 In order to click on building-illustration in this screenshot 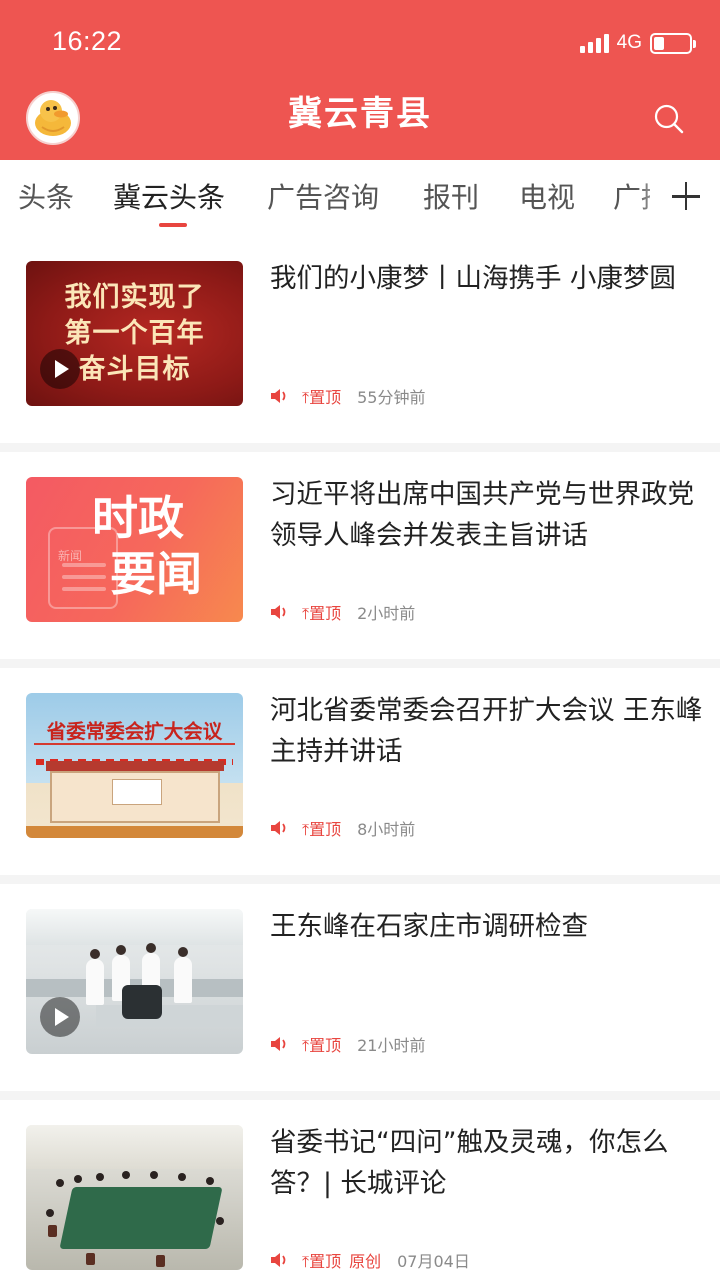, I will do `click(135, 792)`.